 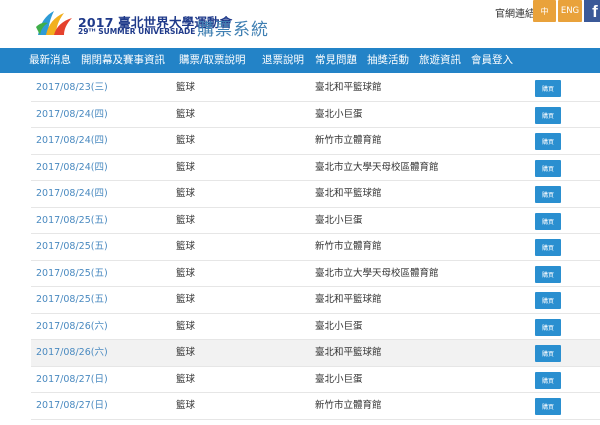 What do you see at coordinates (388, 60) in the screenshot?
I see `nav-item-lottery: 抽獎活動` at bounding box center [388, 60].